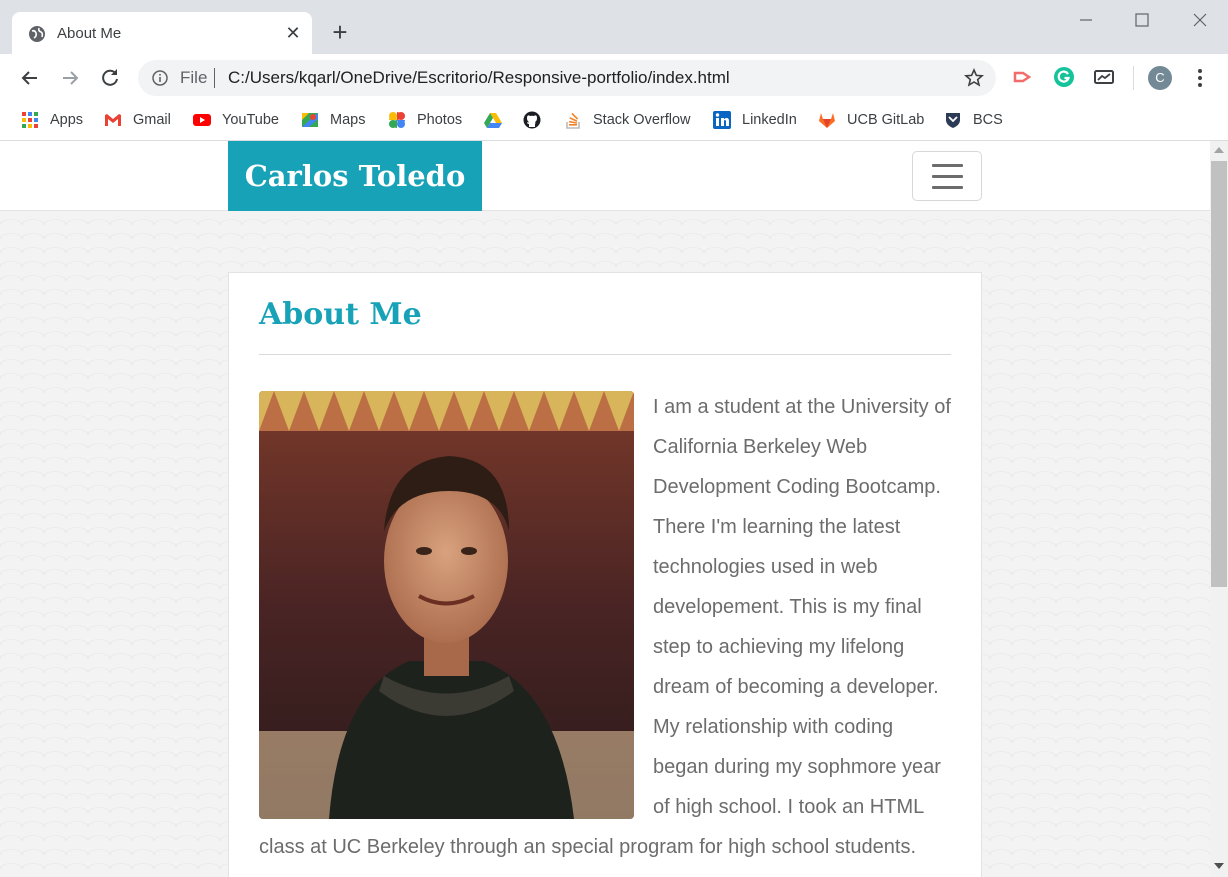  I want to click on bcs-shield-icon, so click(953, 120).